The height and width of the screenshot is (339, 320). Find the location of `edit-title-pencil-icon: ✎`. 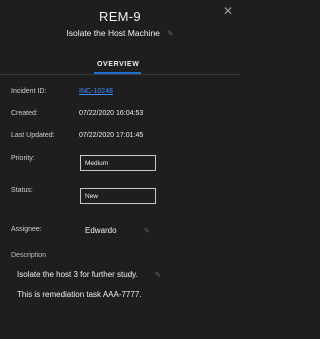

edit-title-pencil-icon: ✎ is located at coordinates (170, 33).